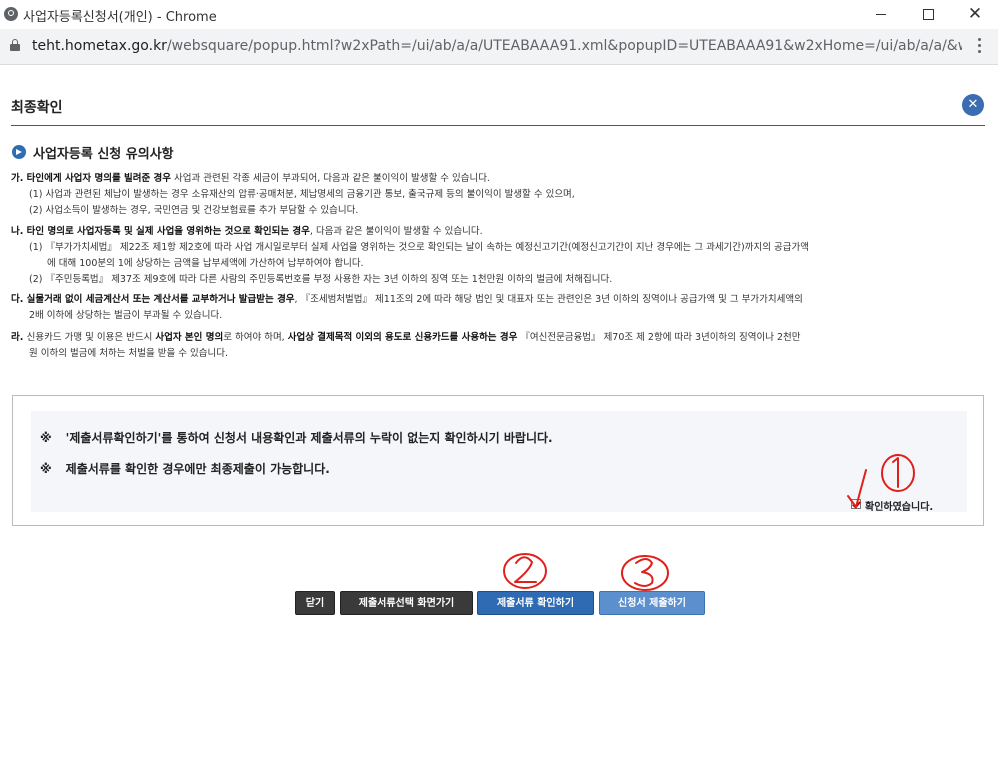 The height and width of the screenshot is (762, 998). What do you see at coordinates (15, 45) in the screenshot?
I see `lock-icon` at bounding box center [15, 45].